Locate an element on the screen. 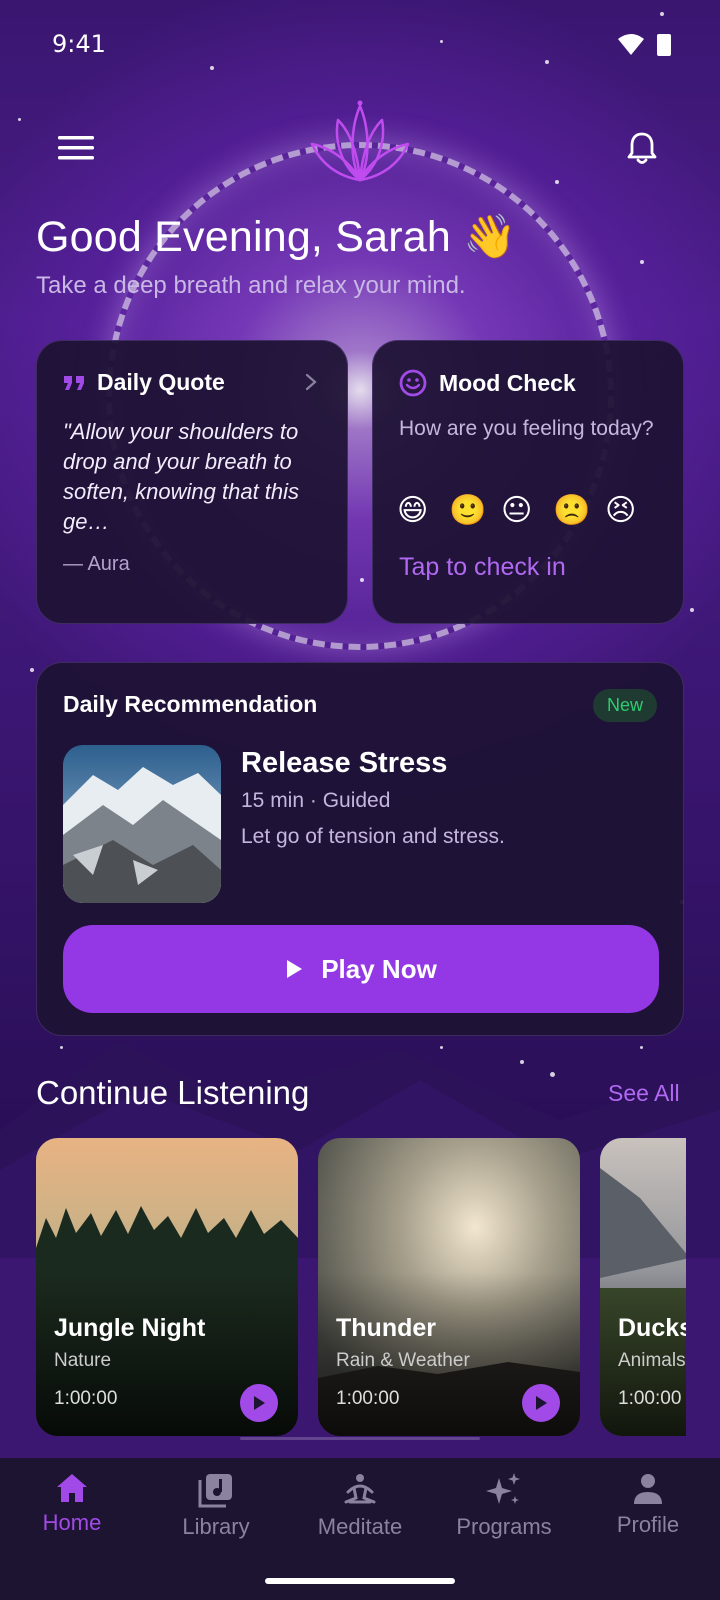 This screenshot has height=1600, width=720. notifications-button is located at coordinates (642, 148).